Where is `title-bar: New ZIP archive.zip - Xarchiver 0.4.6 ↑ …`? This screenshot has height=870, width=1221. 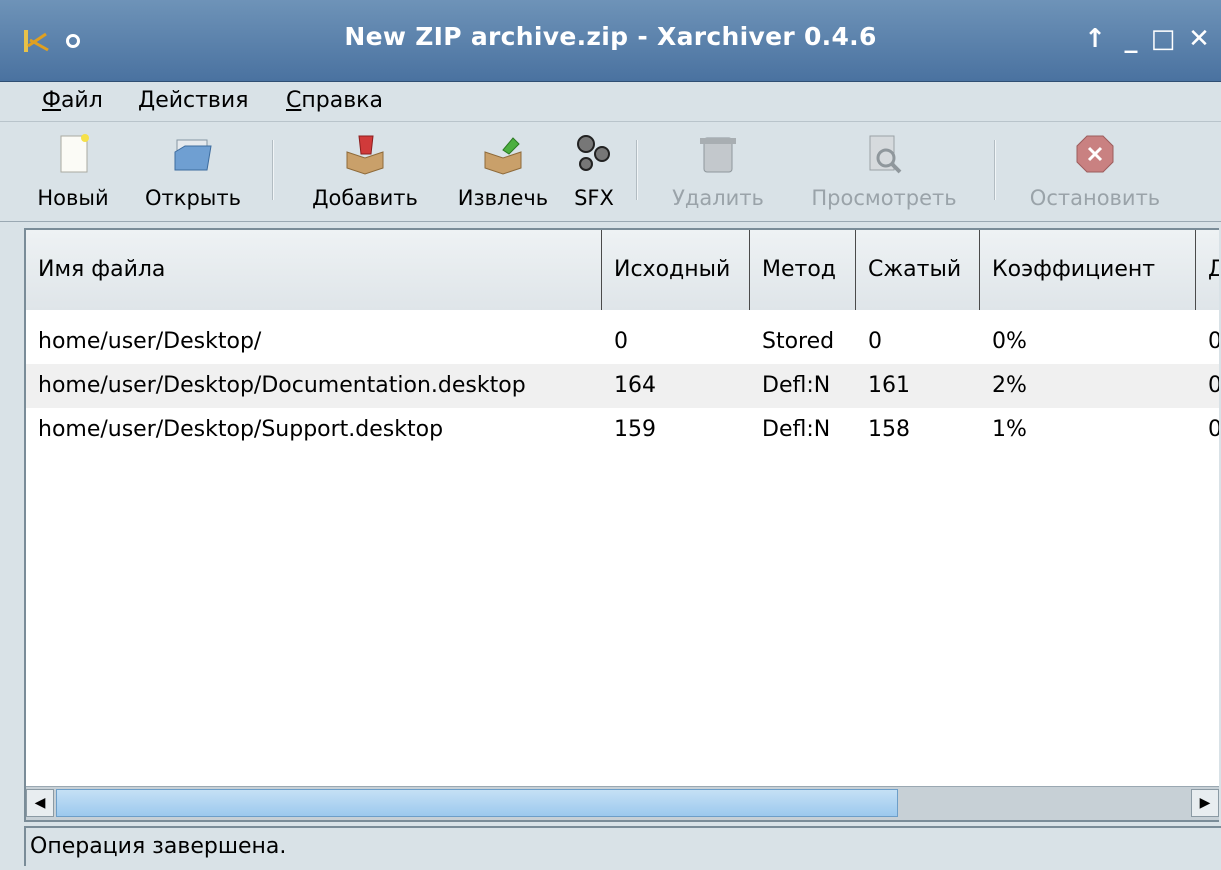
title-bar: New ZIP archive.zip - Xarchiver 0.4.6 ↑ … is located at coordinates (610, 41).